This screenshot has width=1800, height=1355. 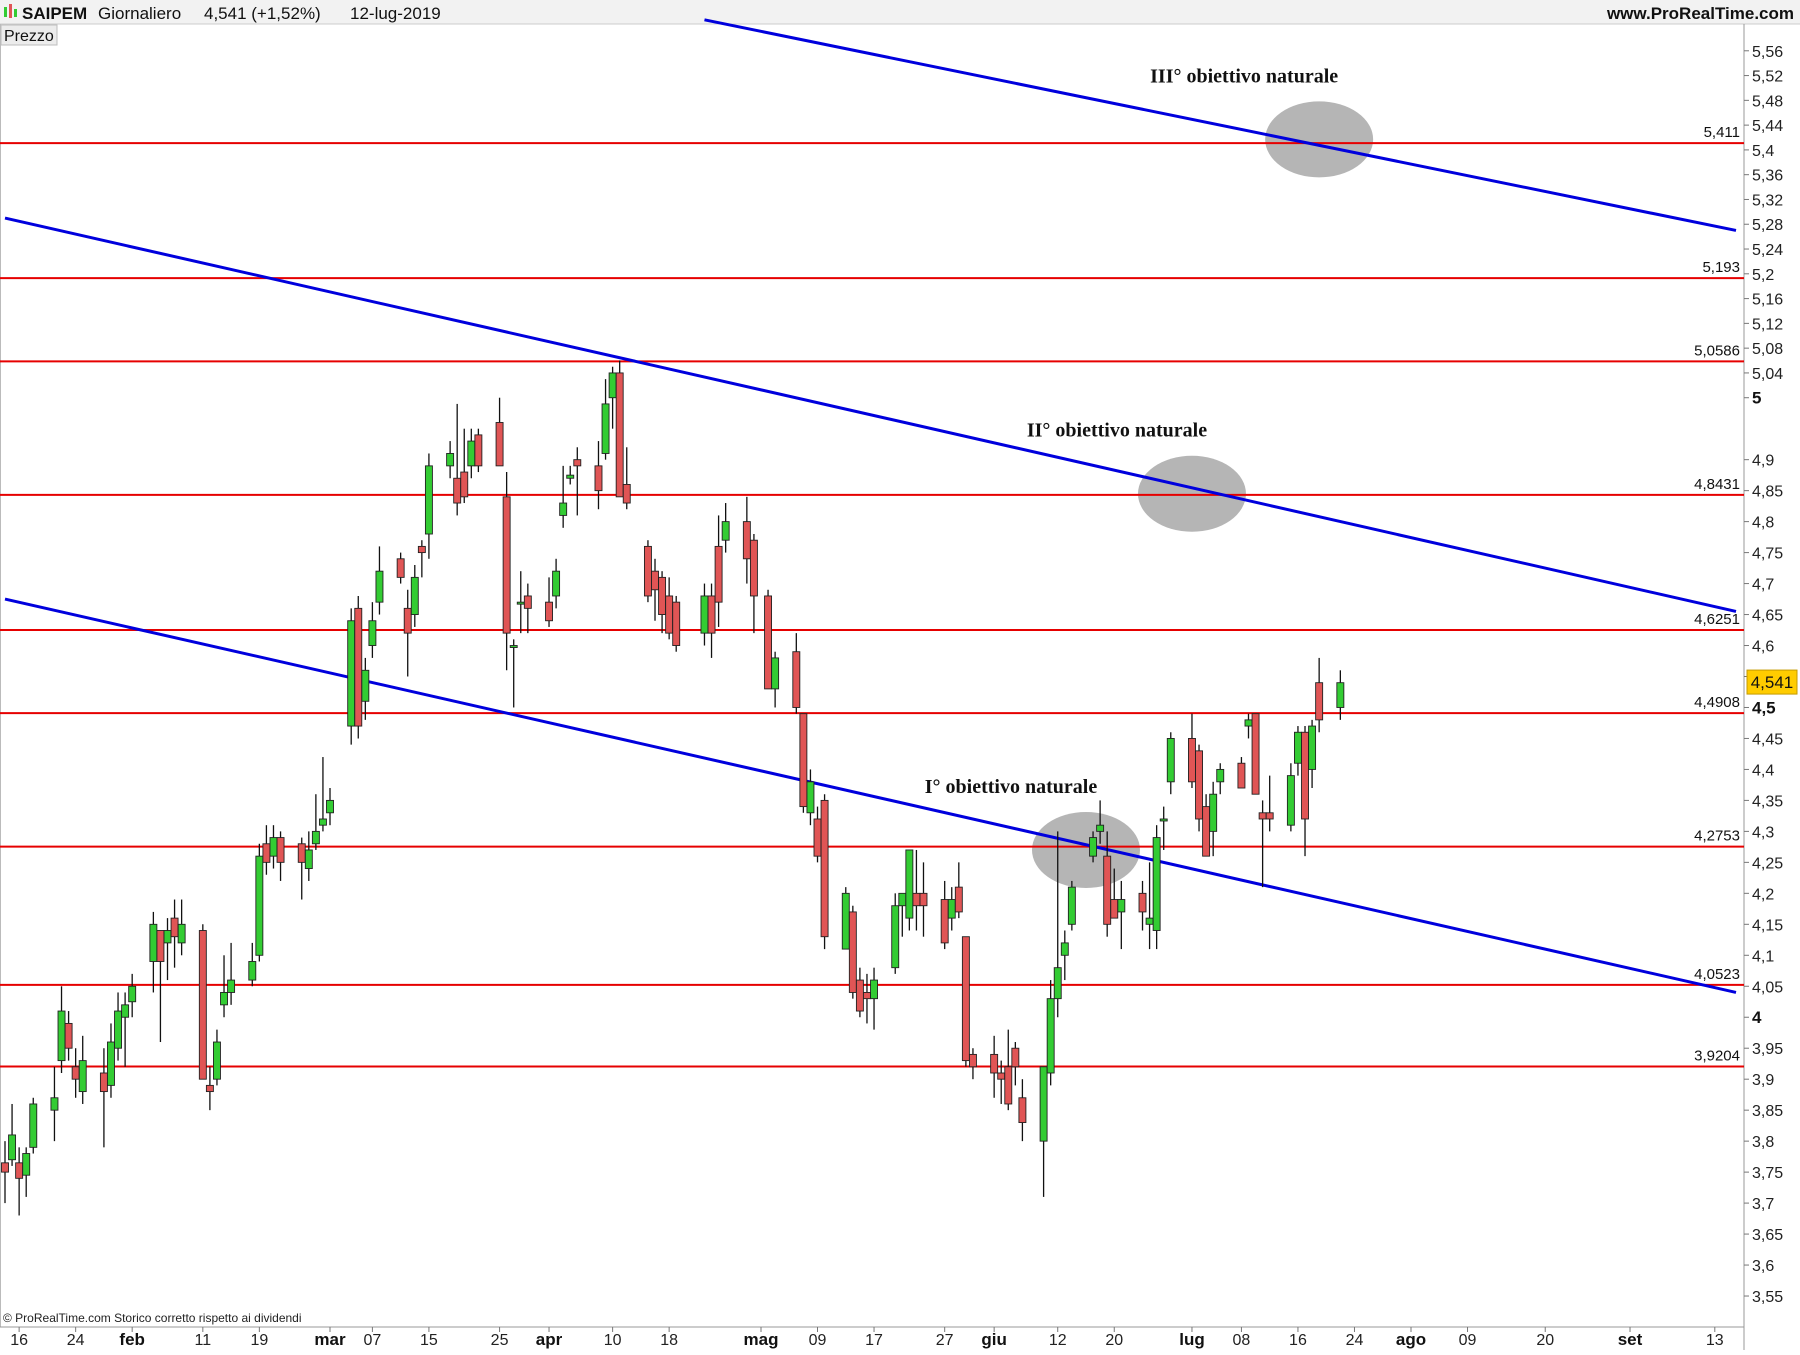 I want to click on y-tick-label: 5,24, so click(x=1767, y=250).